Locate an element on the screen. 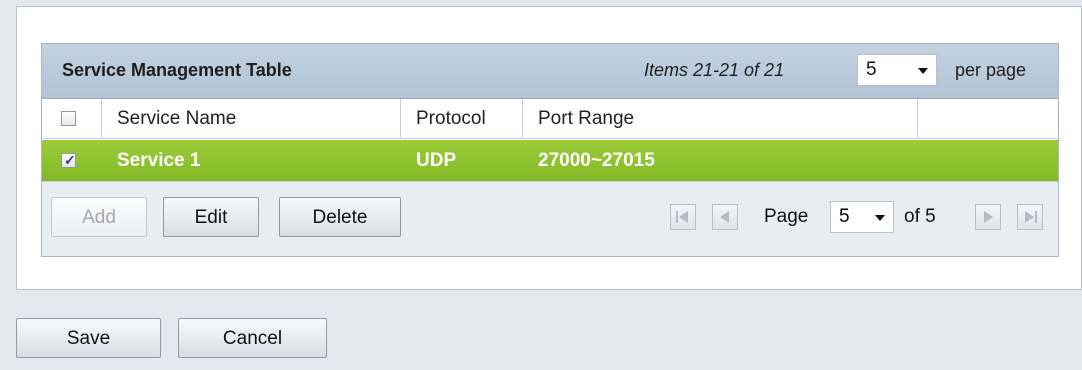  first-page-button is located at coordinates (683, 217).